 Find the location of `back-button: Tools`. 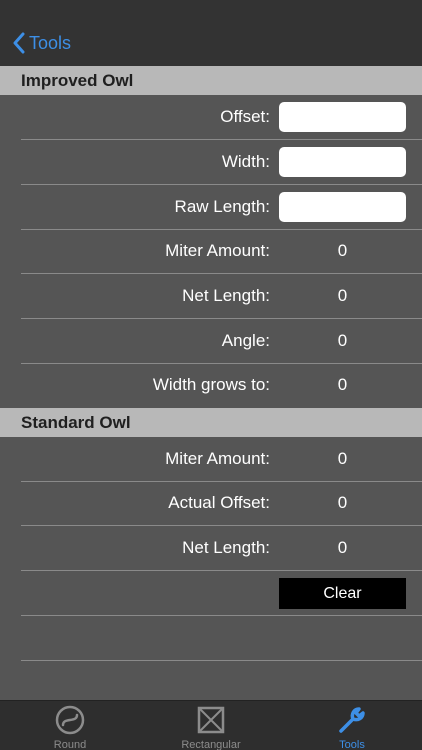

back-button: Tools is located at coordinates (41, 43).